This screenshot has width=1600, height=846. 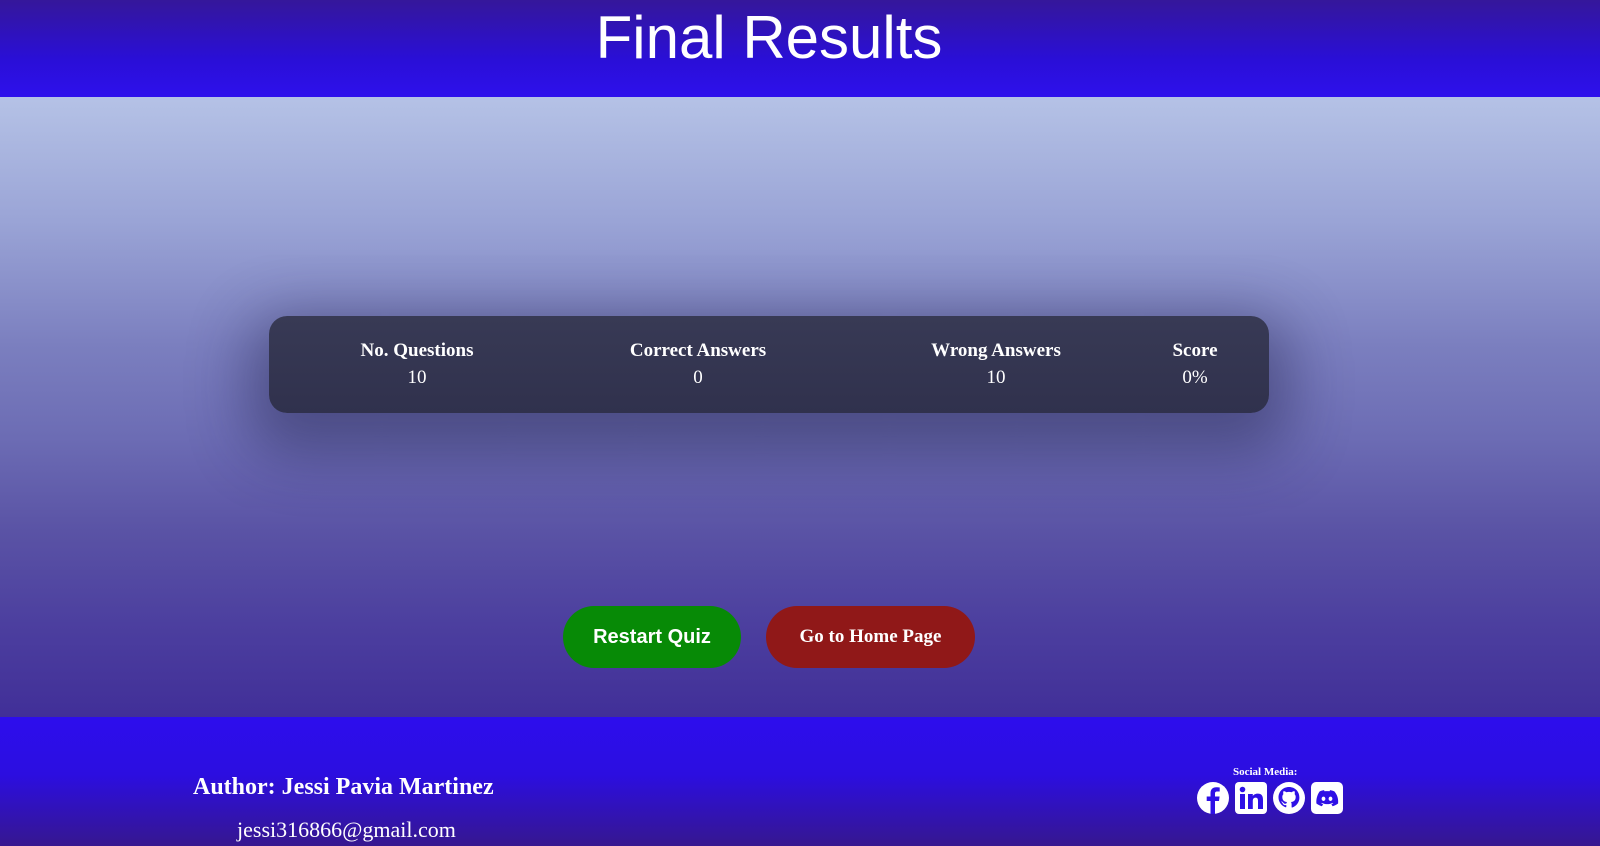 What do you see at coordinates (1265, 772) in the screenshot?
I see `social-media-label: Social Media:` at bounding box center [1265, 772].